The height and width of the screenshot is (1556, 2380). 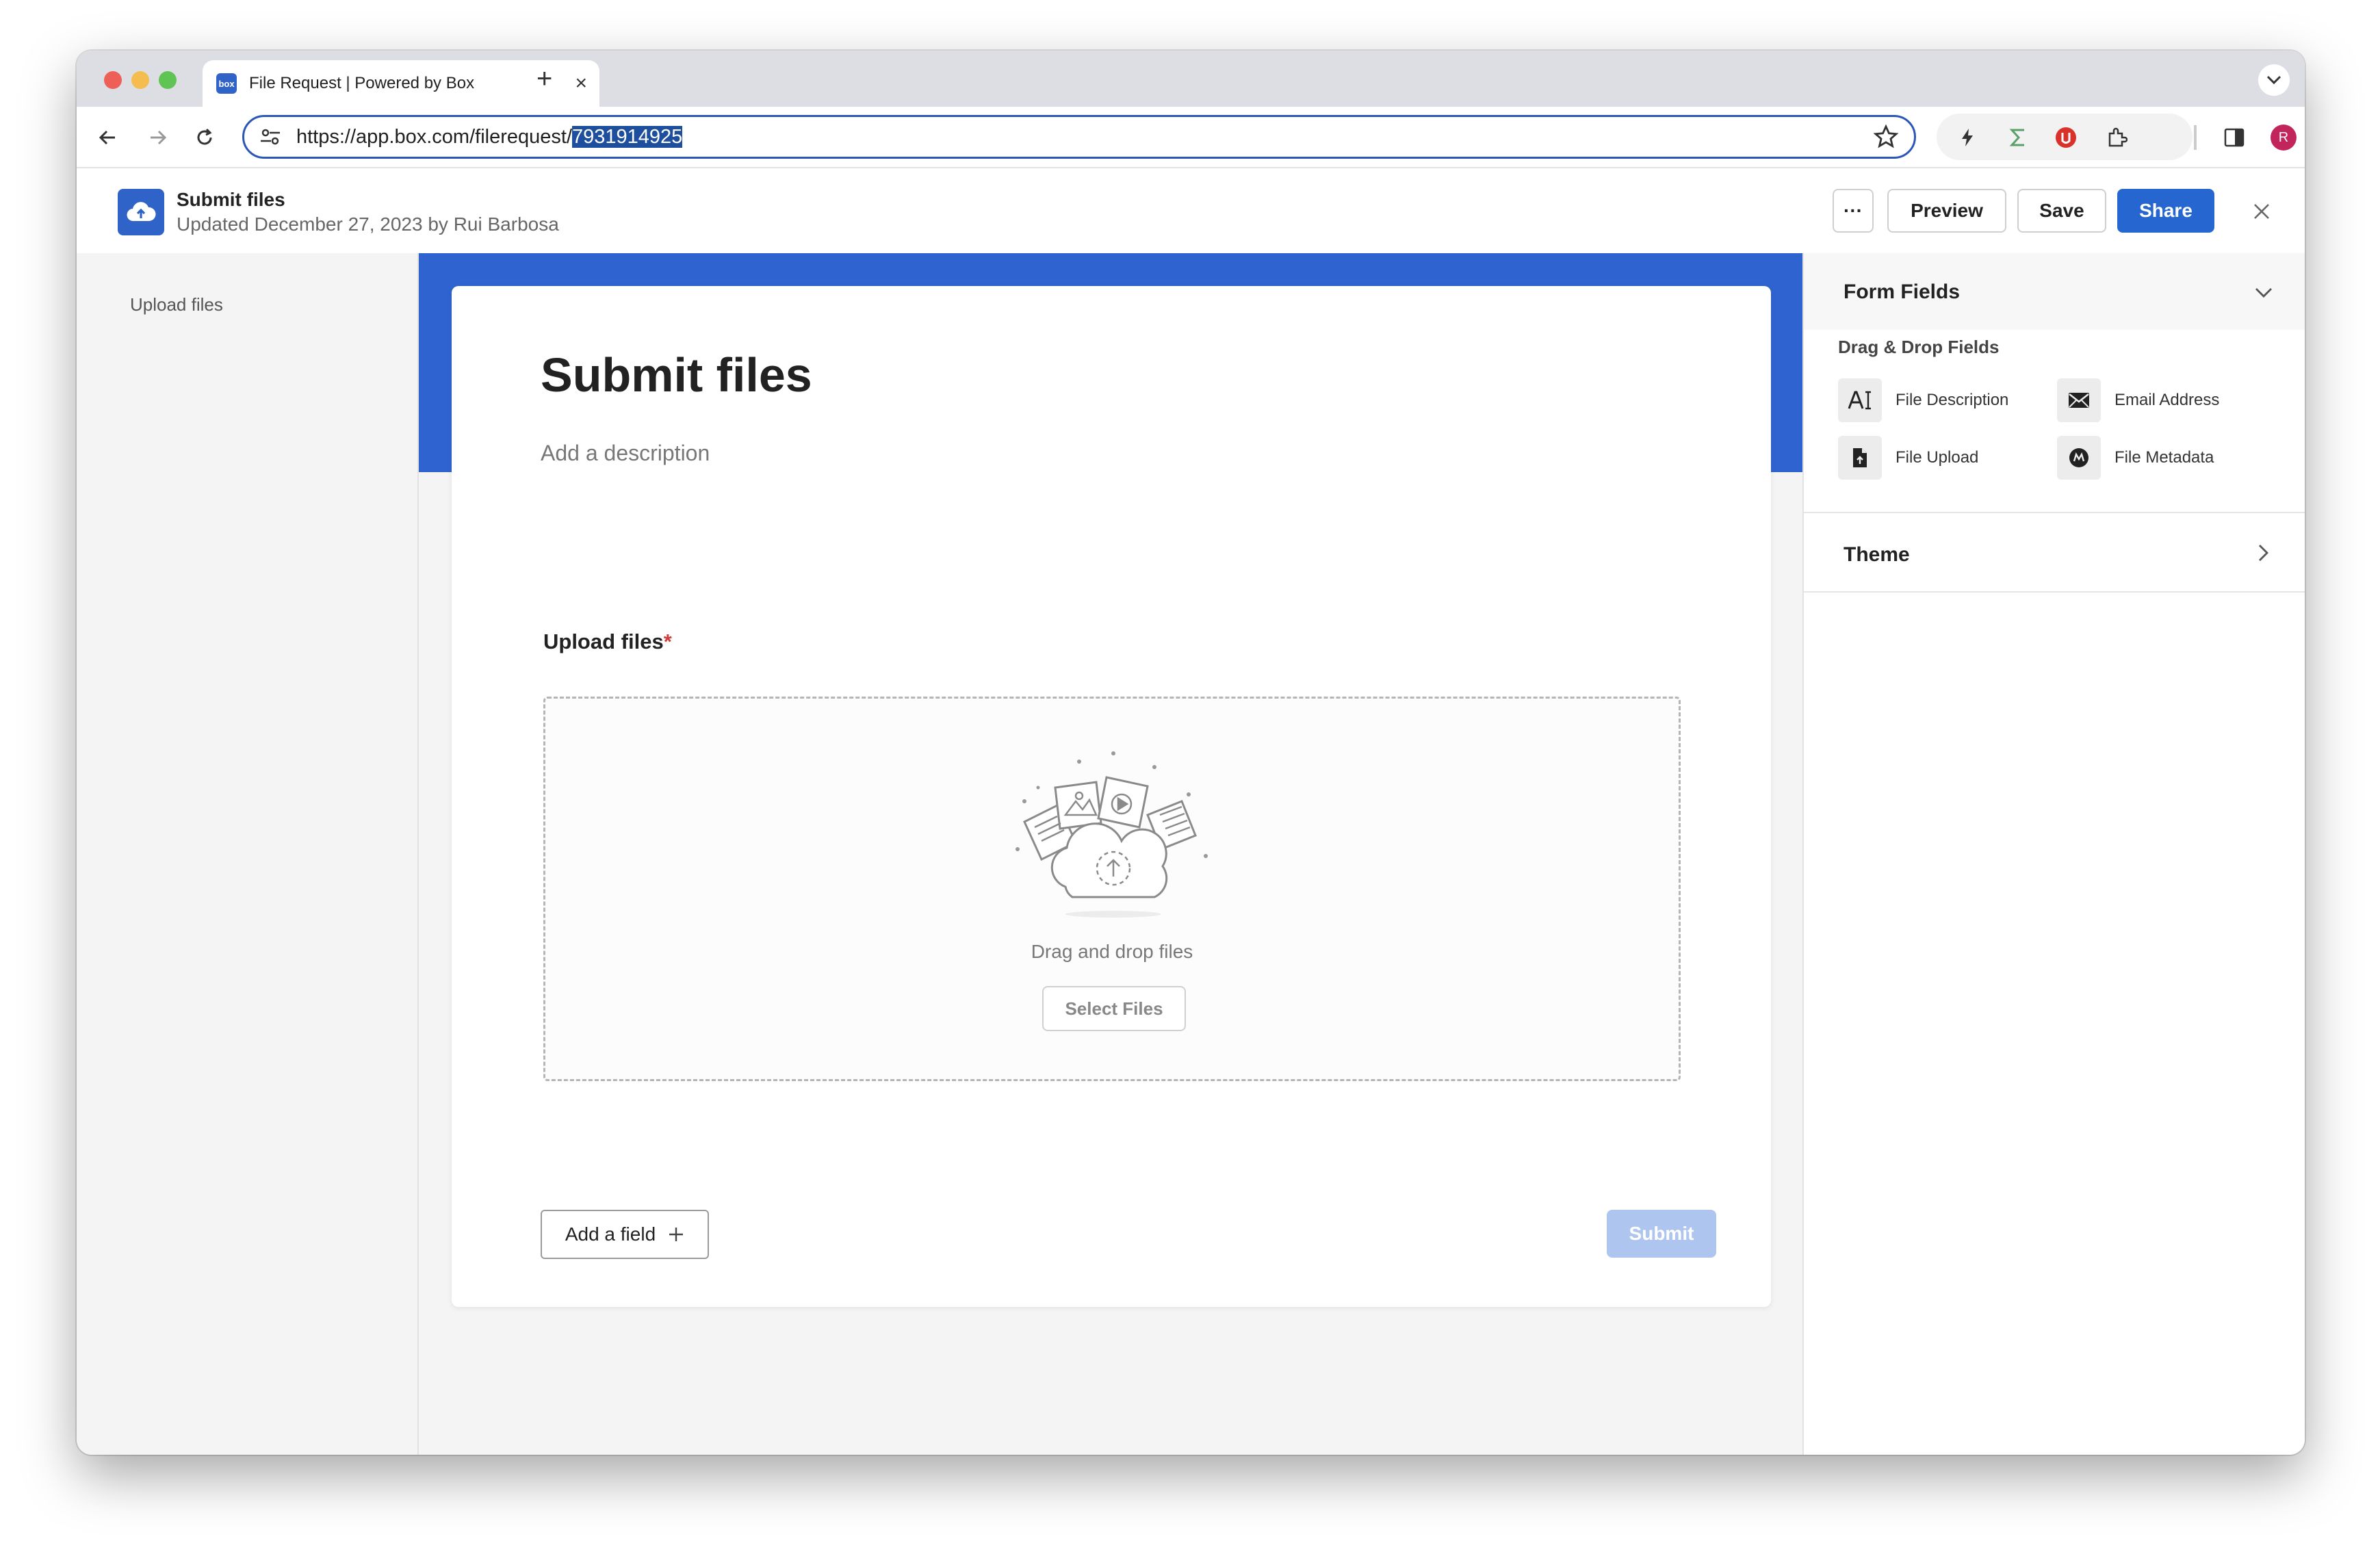 I want to click on drag-drop-fields-title: Drag & Drop Fields, so click(x=1919, y=347).